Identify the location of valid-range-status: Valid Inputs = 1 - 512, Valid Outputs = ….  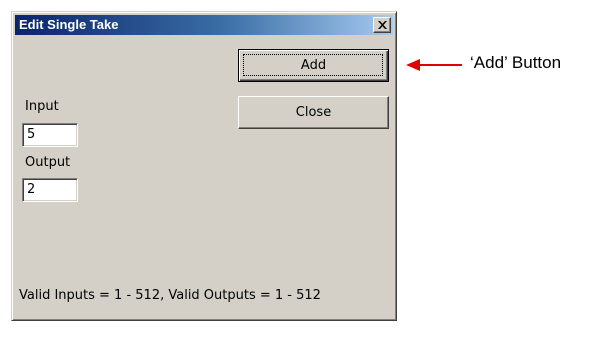
(170, 295).